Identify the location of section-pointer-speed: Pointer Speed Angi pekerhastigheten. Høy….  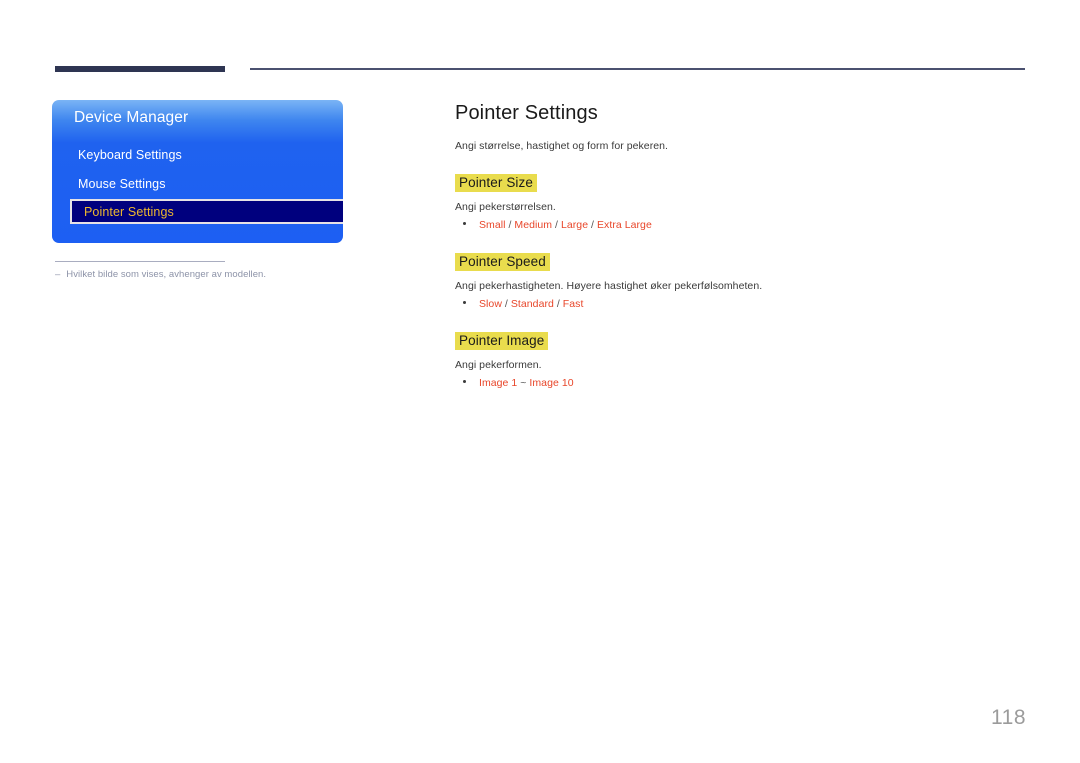
(740, 281).